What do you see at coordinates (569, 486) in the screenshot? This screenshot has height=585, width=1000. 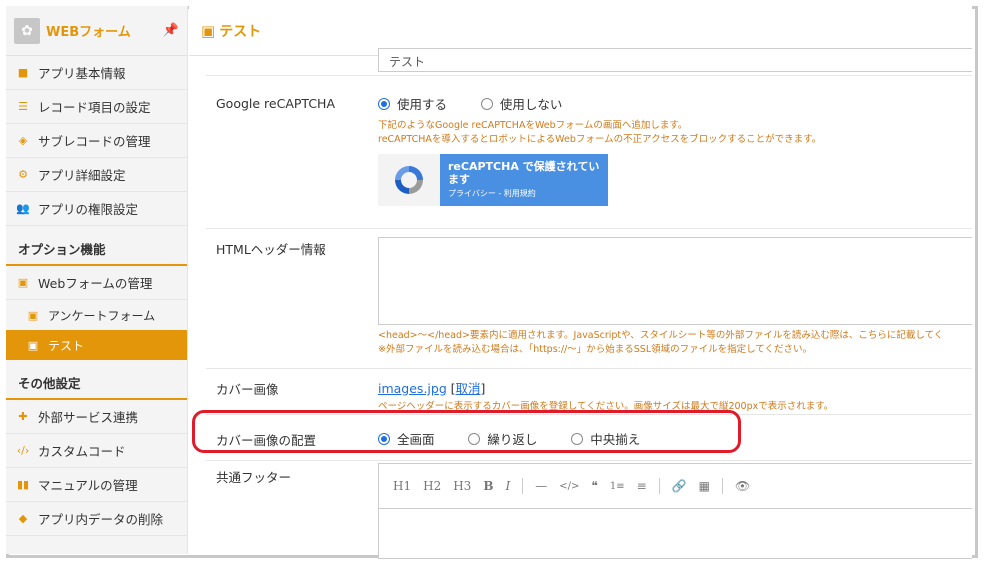 I see `code-button: </>` at bounding box center [569, 486].